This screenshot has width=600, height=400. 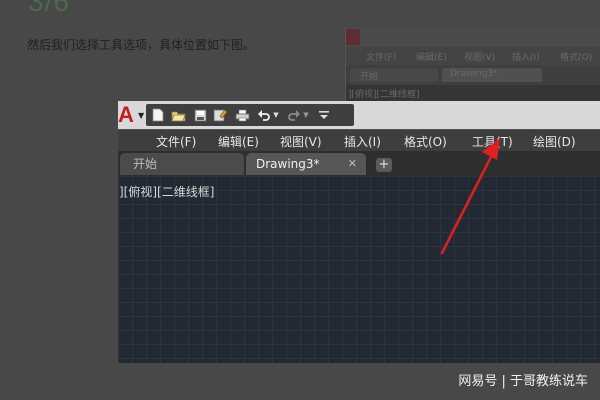 I want to click on bg-menu-format: 格式(O), so click(x=576, y=58).